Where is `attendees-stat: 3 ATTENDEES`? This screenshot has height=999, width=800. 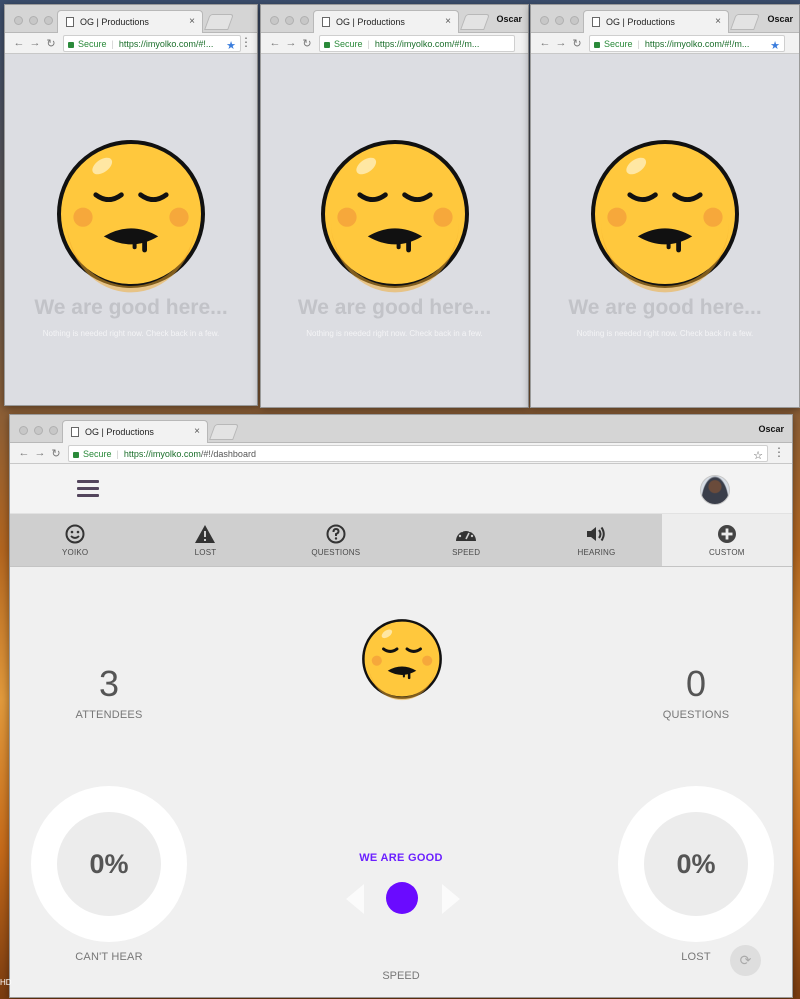
attendees-stat: 3 ATTENDEES is located at coordinates (109, 692).